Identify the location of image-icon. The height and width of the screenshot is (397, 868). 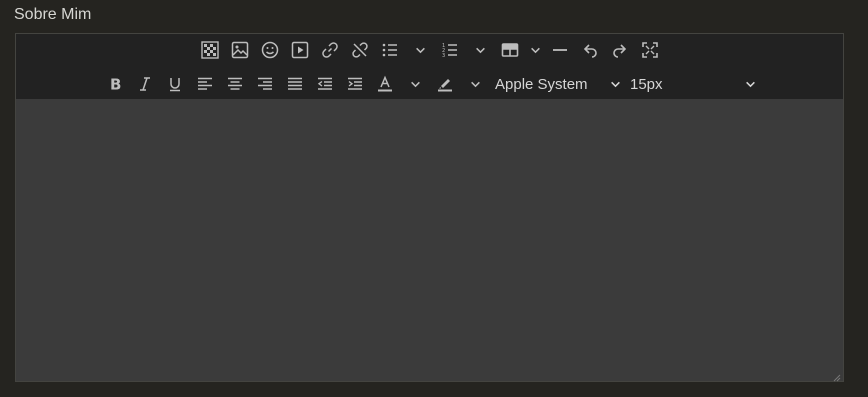
(240, 50).